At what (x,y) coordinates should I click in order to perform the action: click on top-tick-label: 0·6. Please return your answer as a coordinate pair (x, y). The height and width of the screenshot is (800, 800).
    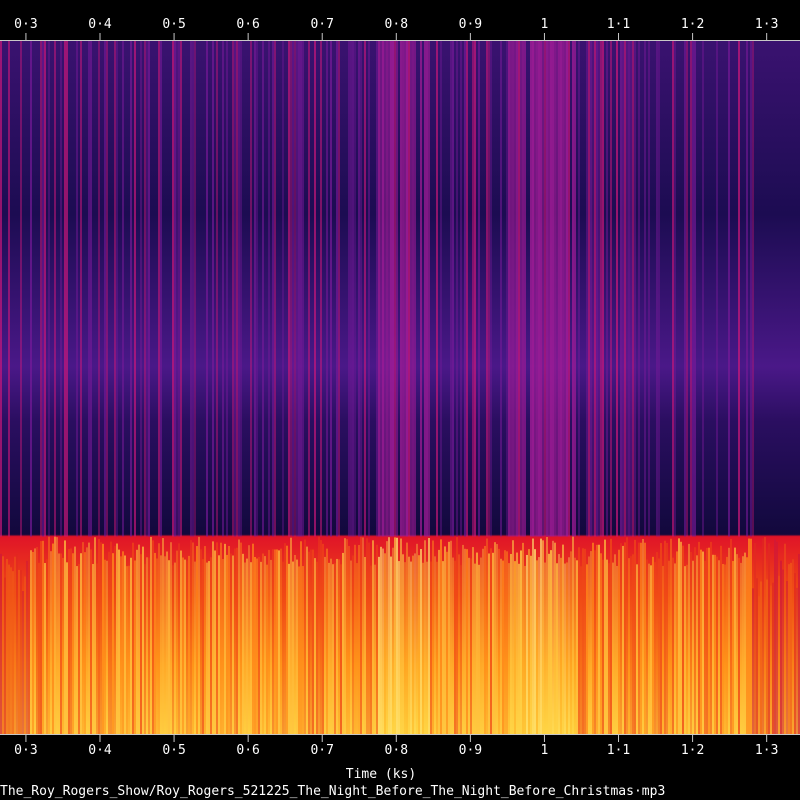
    Looking at the image, I should click on (247, 24).